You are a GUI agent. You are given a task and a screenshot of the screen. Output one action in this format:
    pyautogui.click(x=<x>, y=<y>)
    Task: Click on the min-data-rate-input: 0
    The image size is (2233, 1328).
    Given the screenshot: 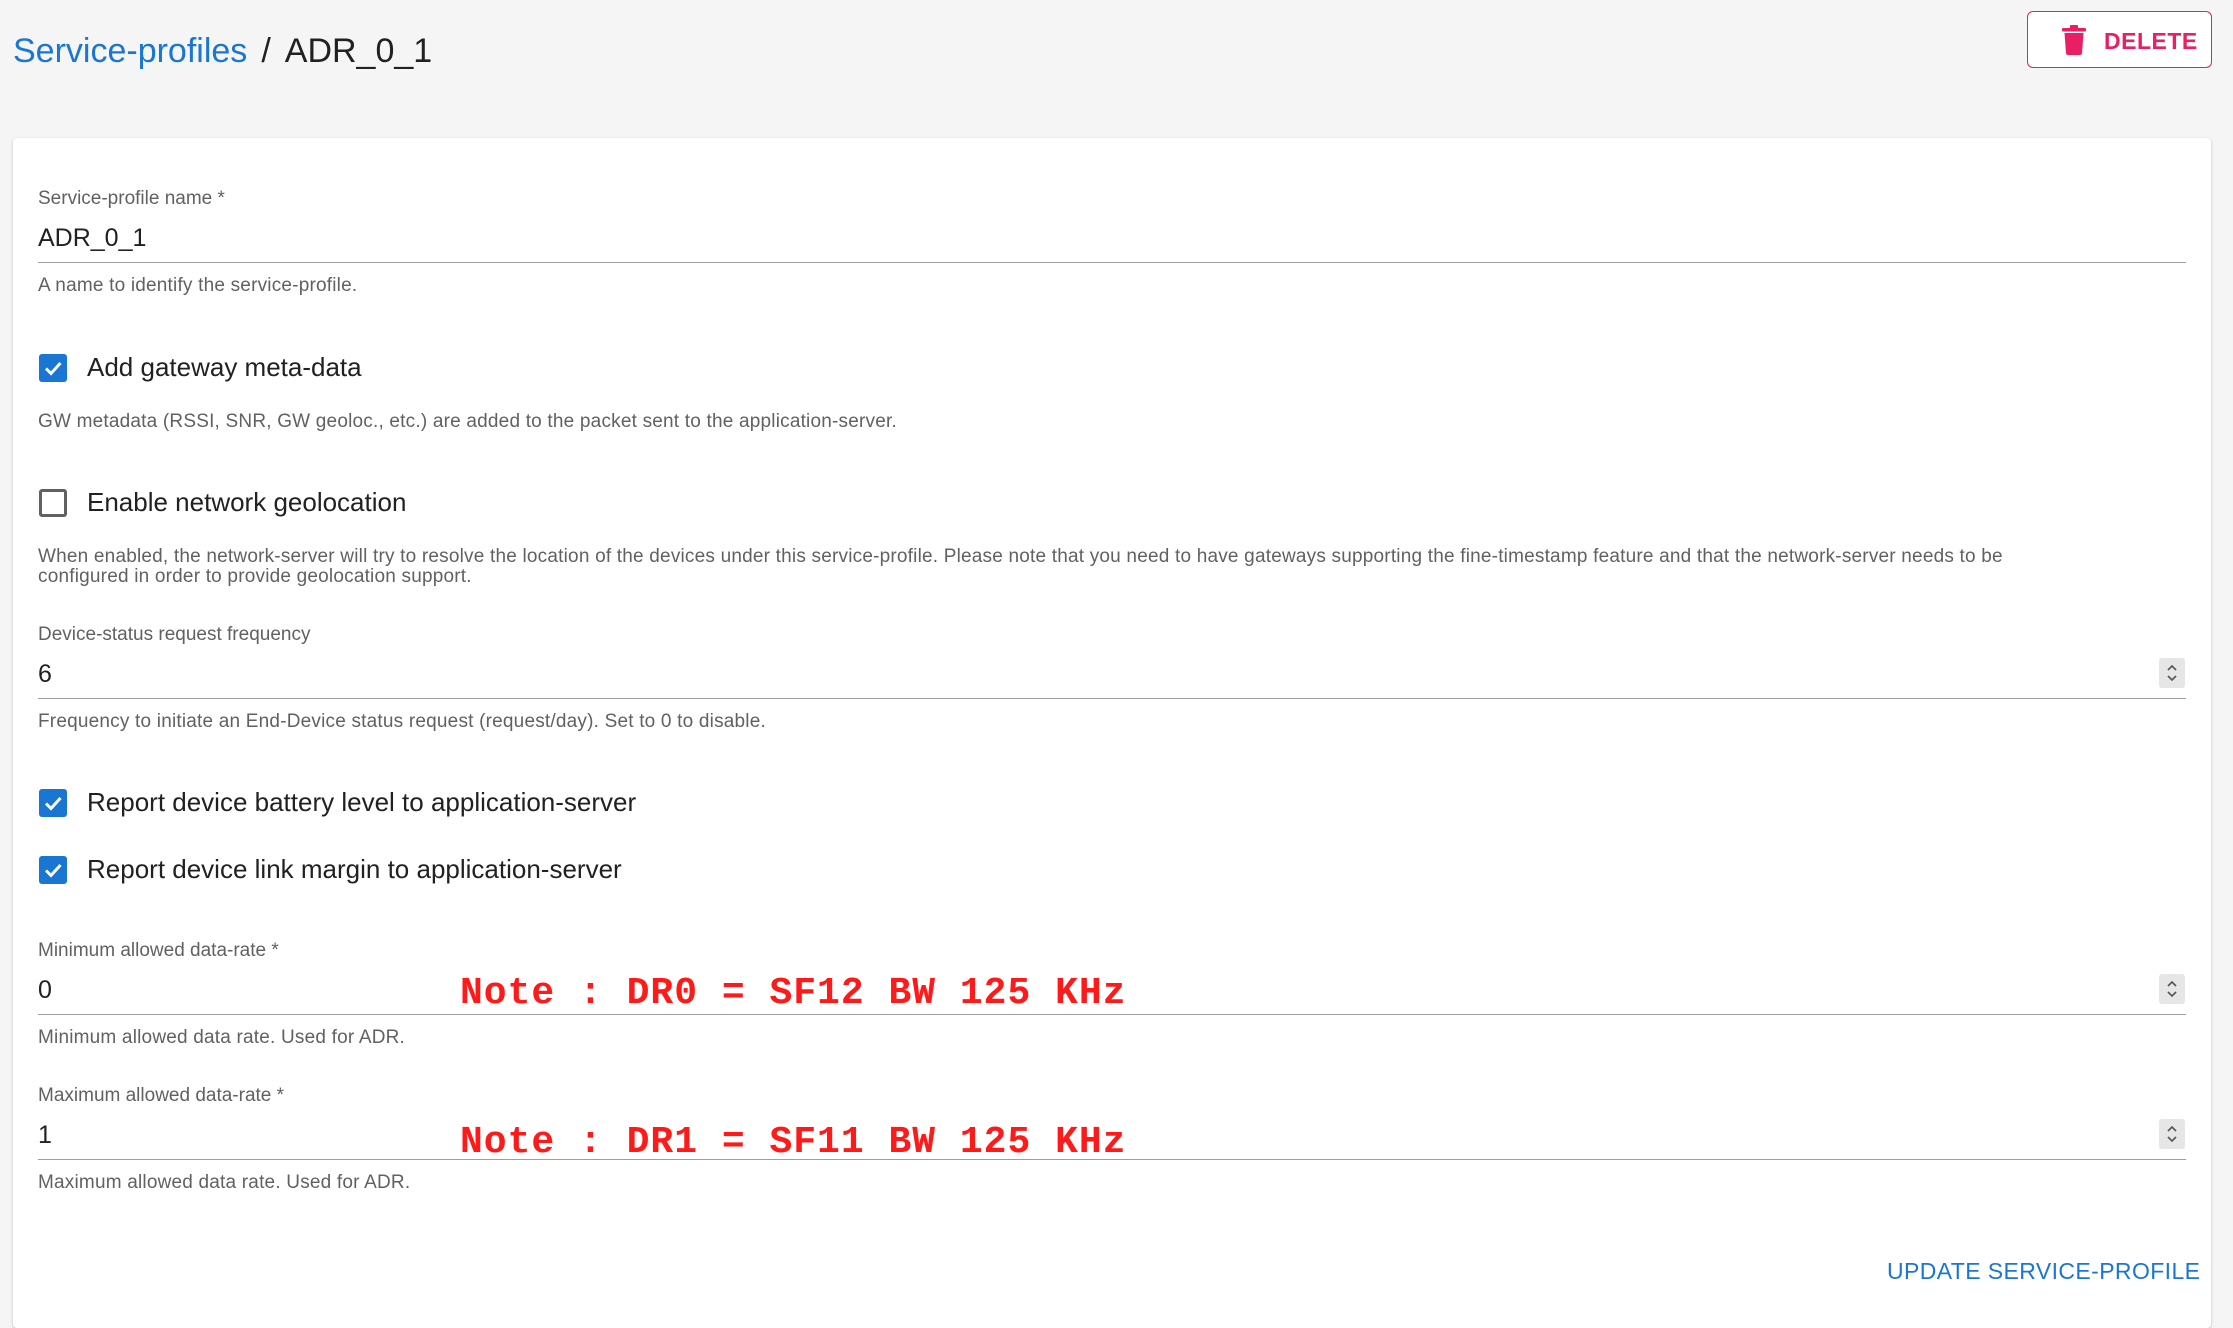 What is the action you would take?
    pyautogui.click(x=45, y=990)
    